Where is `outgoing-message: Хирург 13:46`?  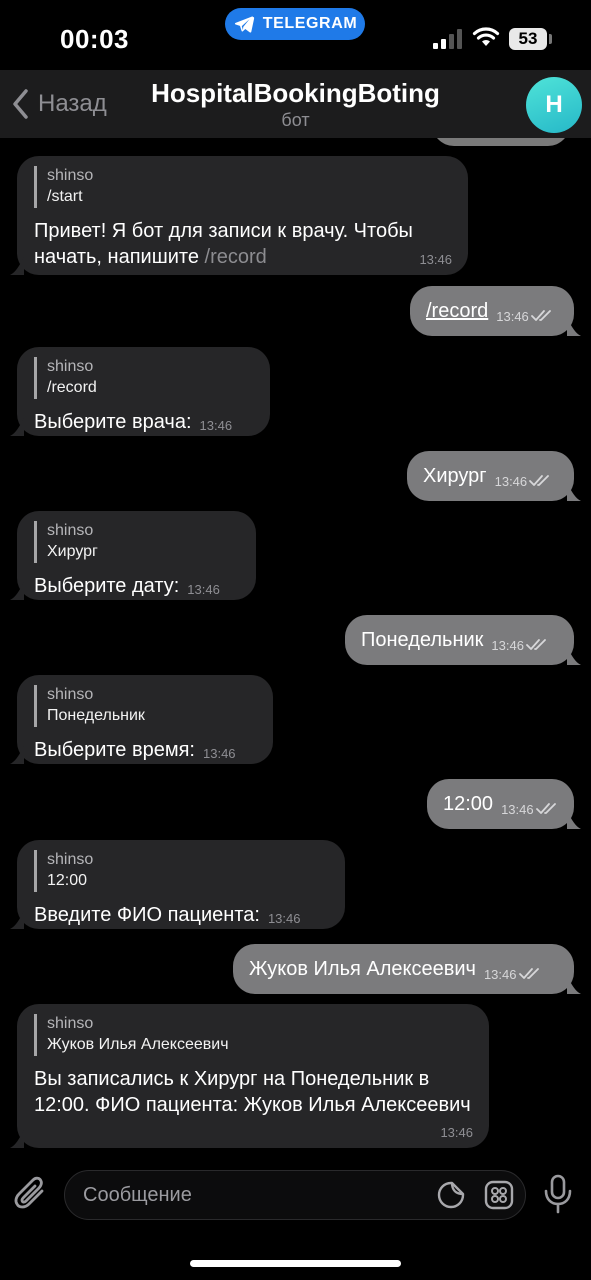
outgoing-message: Хирург 13:46 is located at coordinates (494, 476).